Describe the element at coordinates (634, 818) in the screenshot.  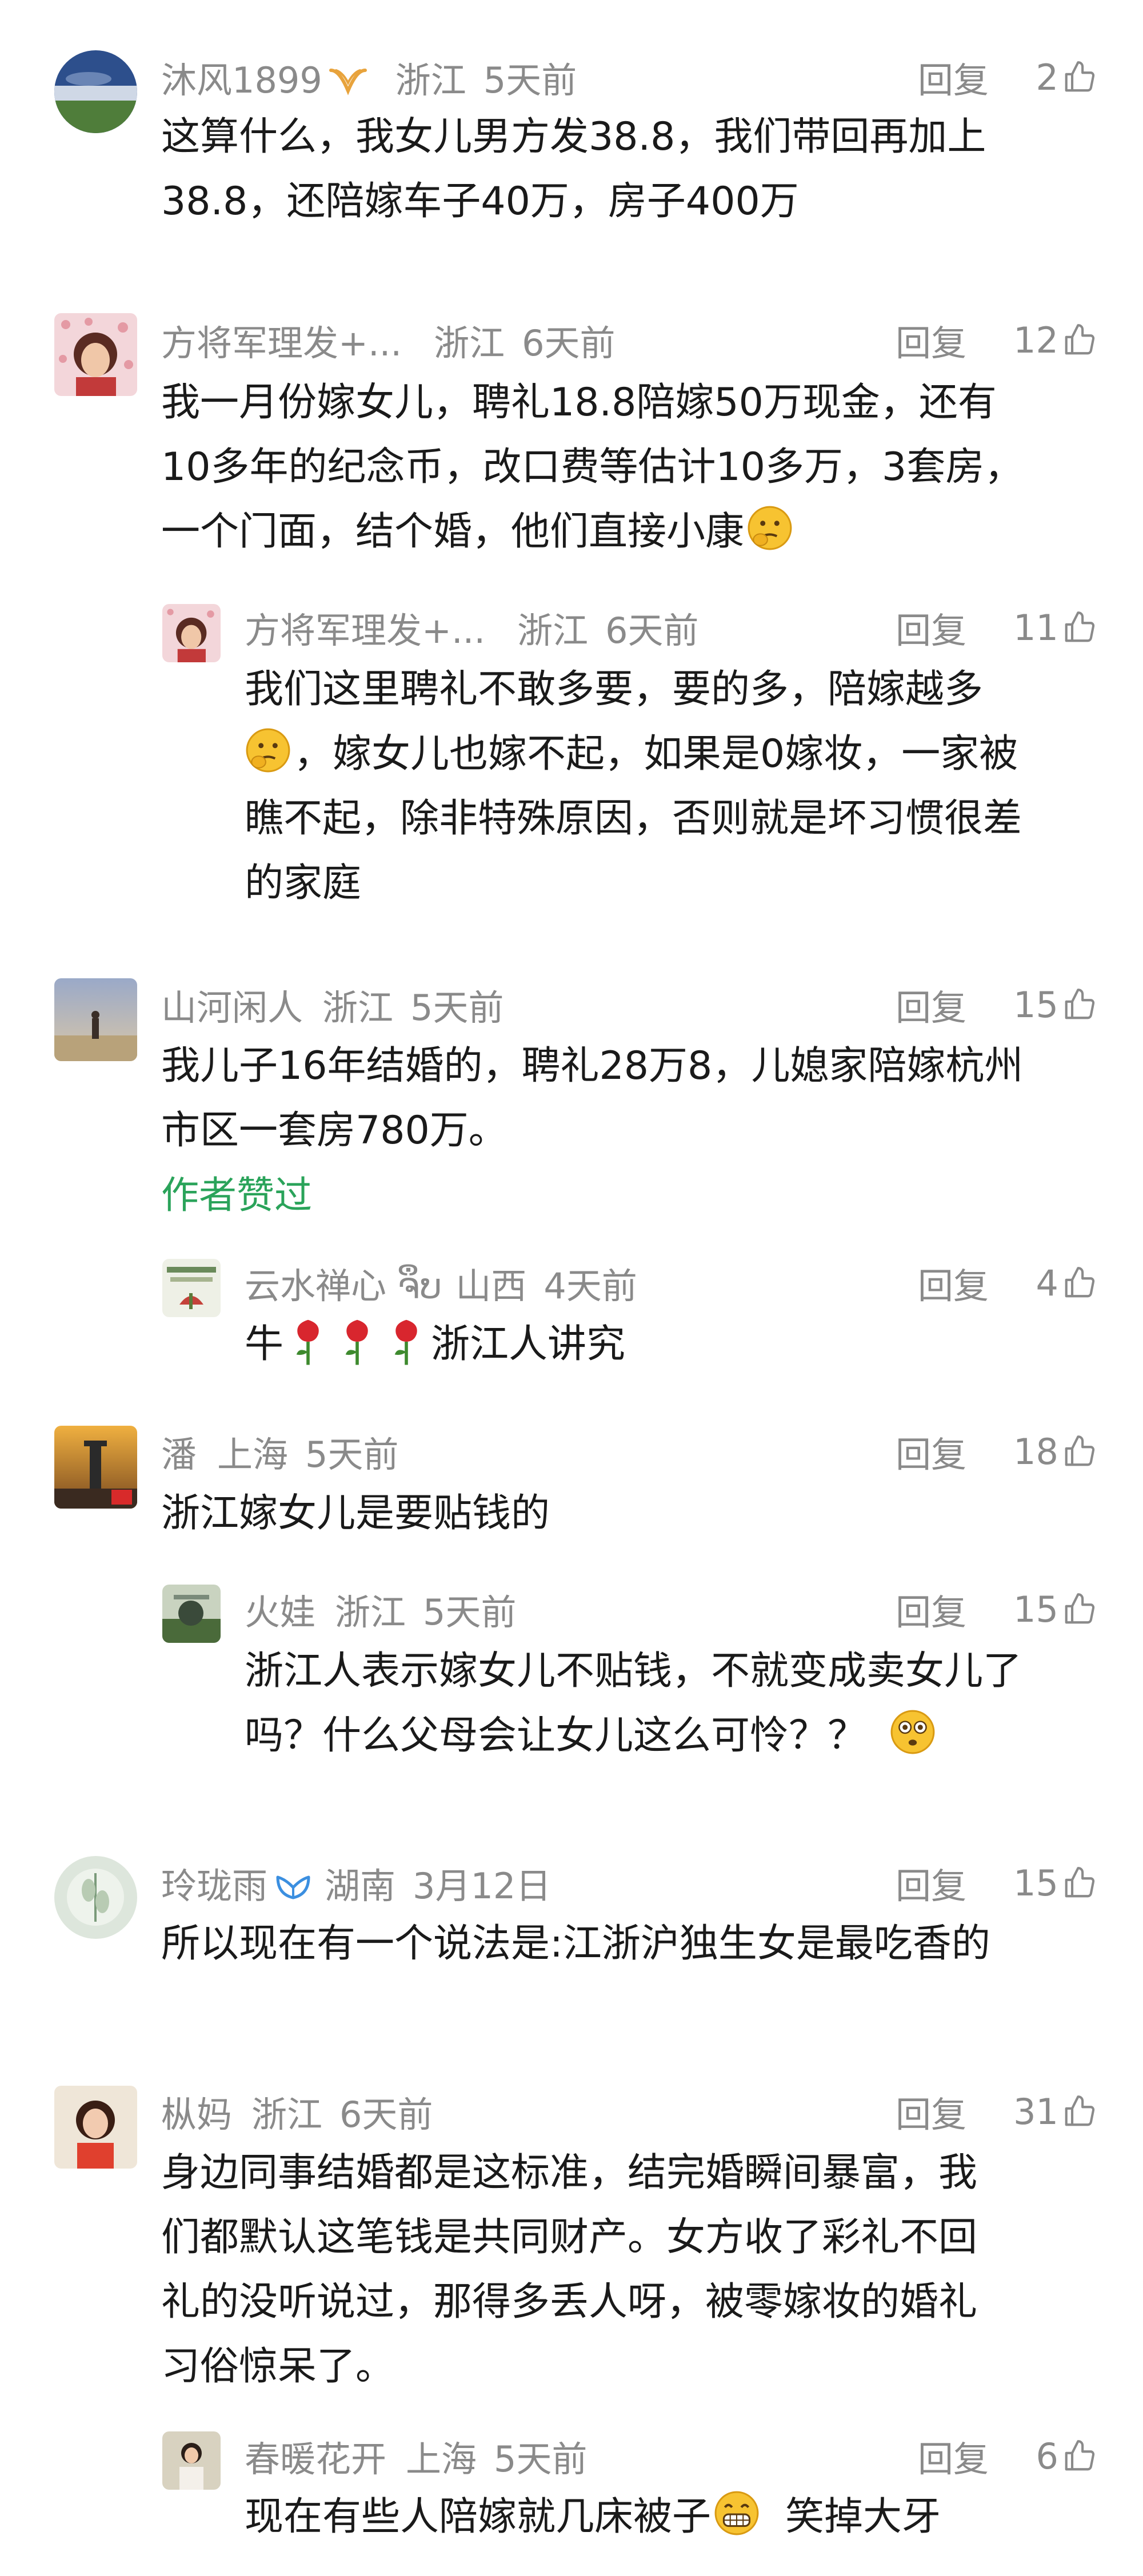
I see `text-line: 瞧不起，除非特殊原因，否则就是坏习惯很差` at that location.